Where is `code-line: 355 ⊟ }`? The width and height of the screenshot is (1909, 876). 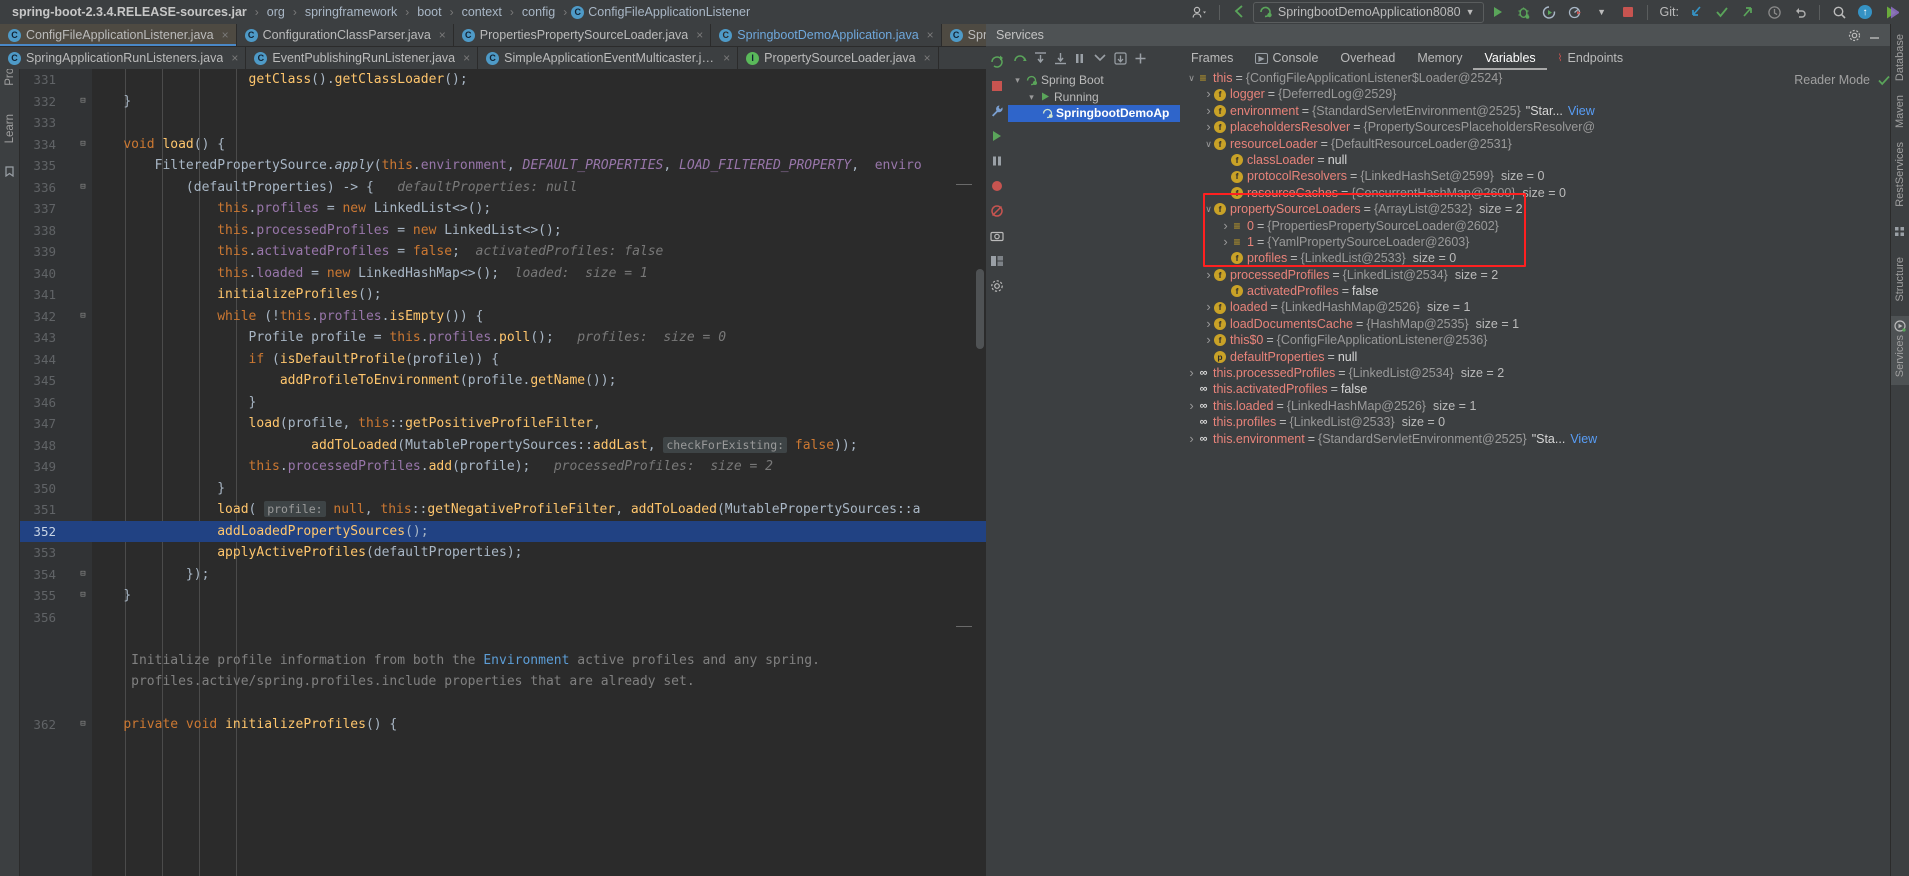
code-line: 355 ⊟ } is located at coordinates (503, 596).